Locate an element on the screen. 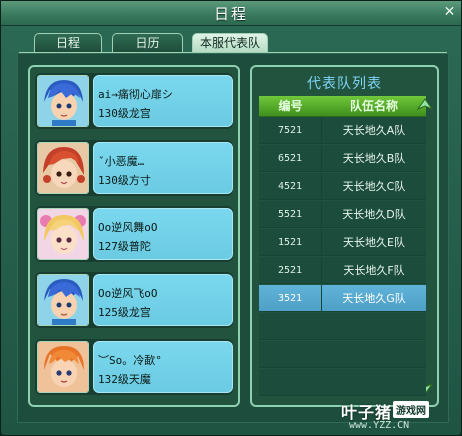 Image resolution: width=462 pixels, height=436 pixels. table-row: 1521 天长地久E队 is located at coordinates (342, 242).